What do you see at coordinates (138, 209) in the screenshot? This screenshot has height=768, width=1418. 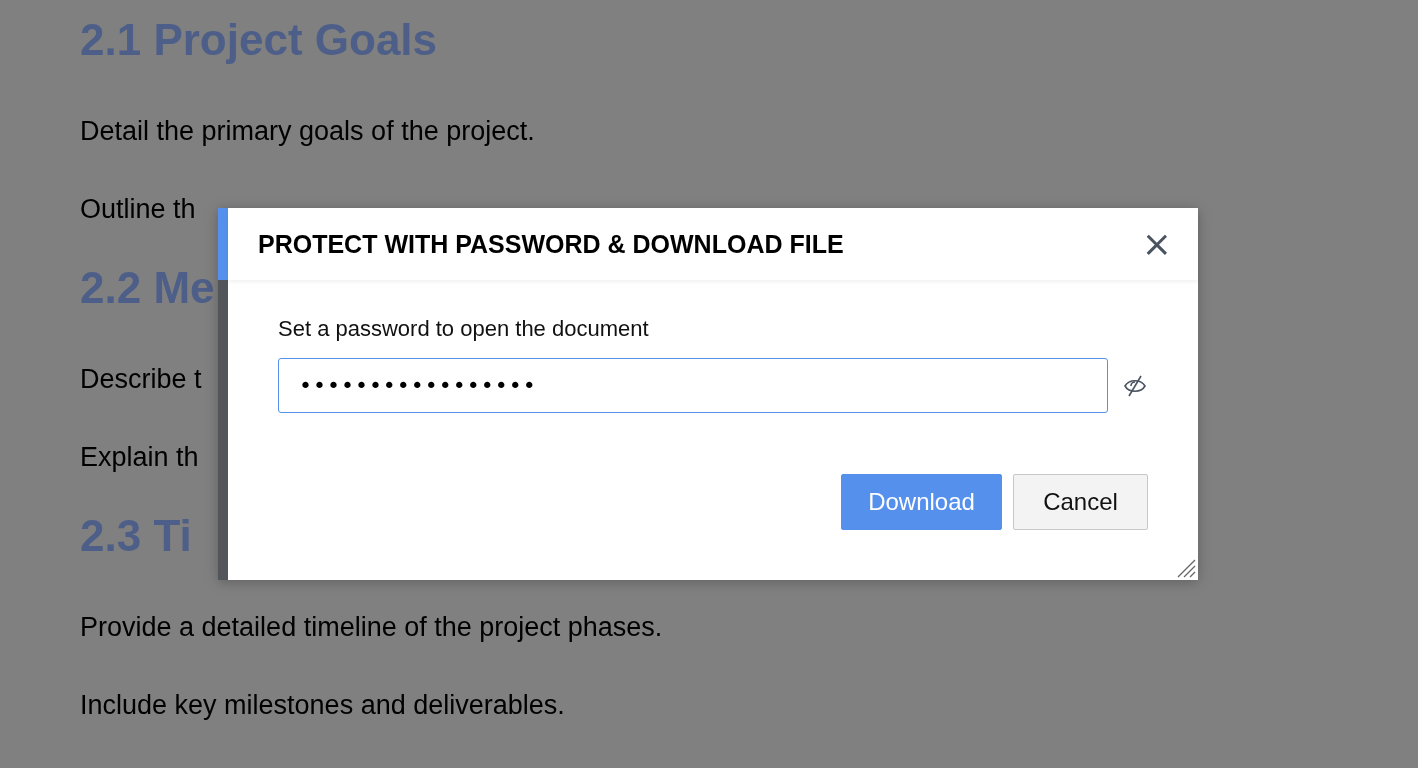 I see `paragraph: Outline th` at bounding box center [138, 209].